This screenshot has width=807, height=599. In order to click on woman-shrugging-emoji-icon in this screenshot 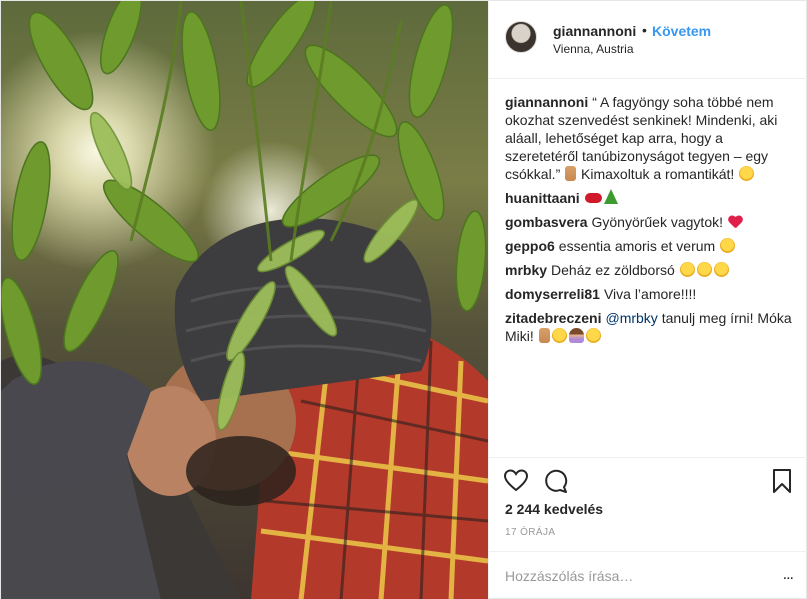, I will do `click(576, 335)`.